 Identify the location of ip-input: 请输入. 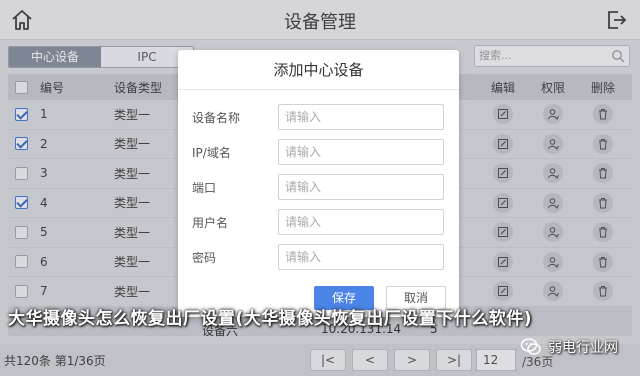
(361, 152).